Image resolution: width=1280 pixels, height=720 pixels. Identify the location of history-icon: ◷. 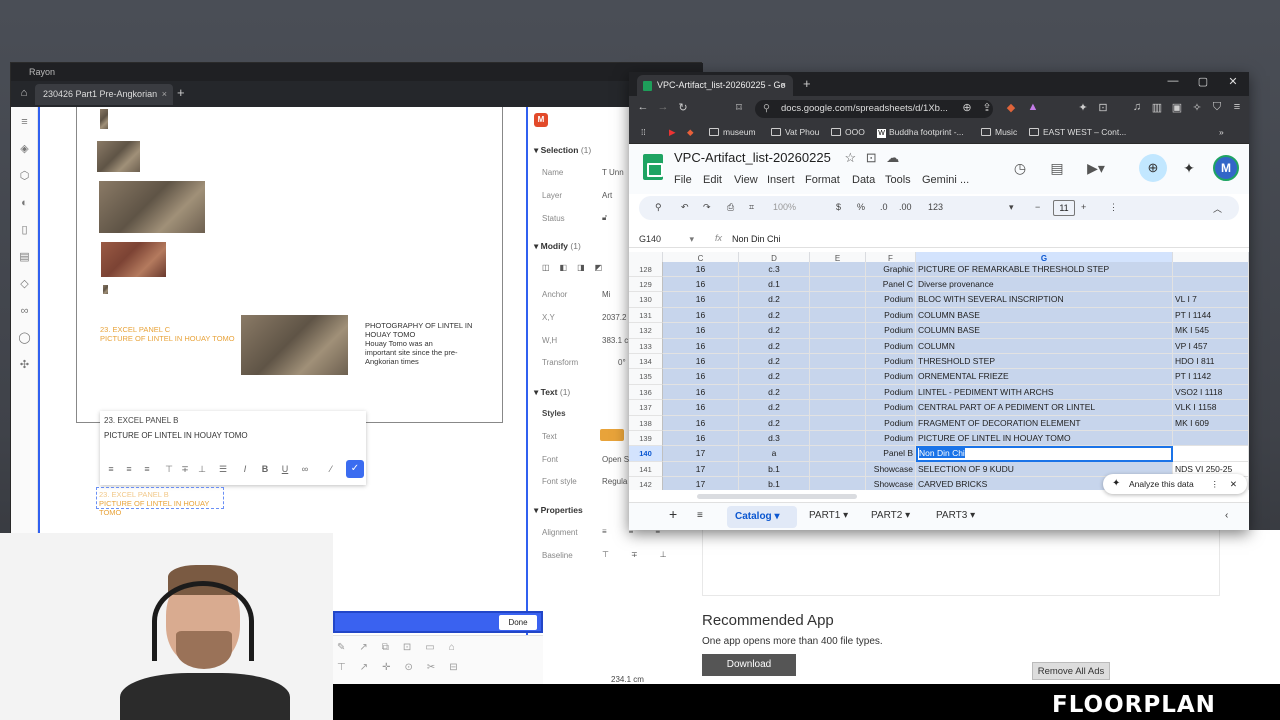
(1020, 168).